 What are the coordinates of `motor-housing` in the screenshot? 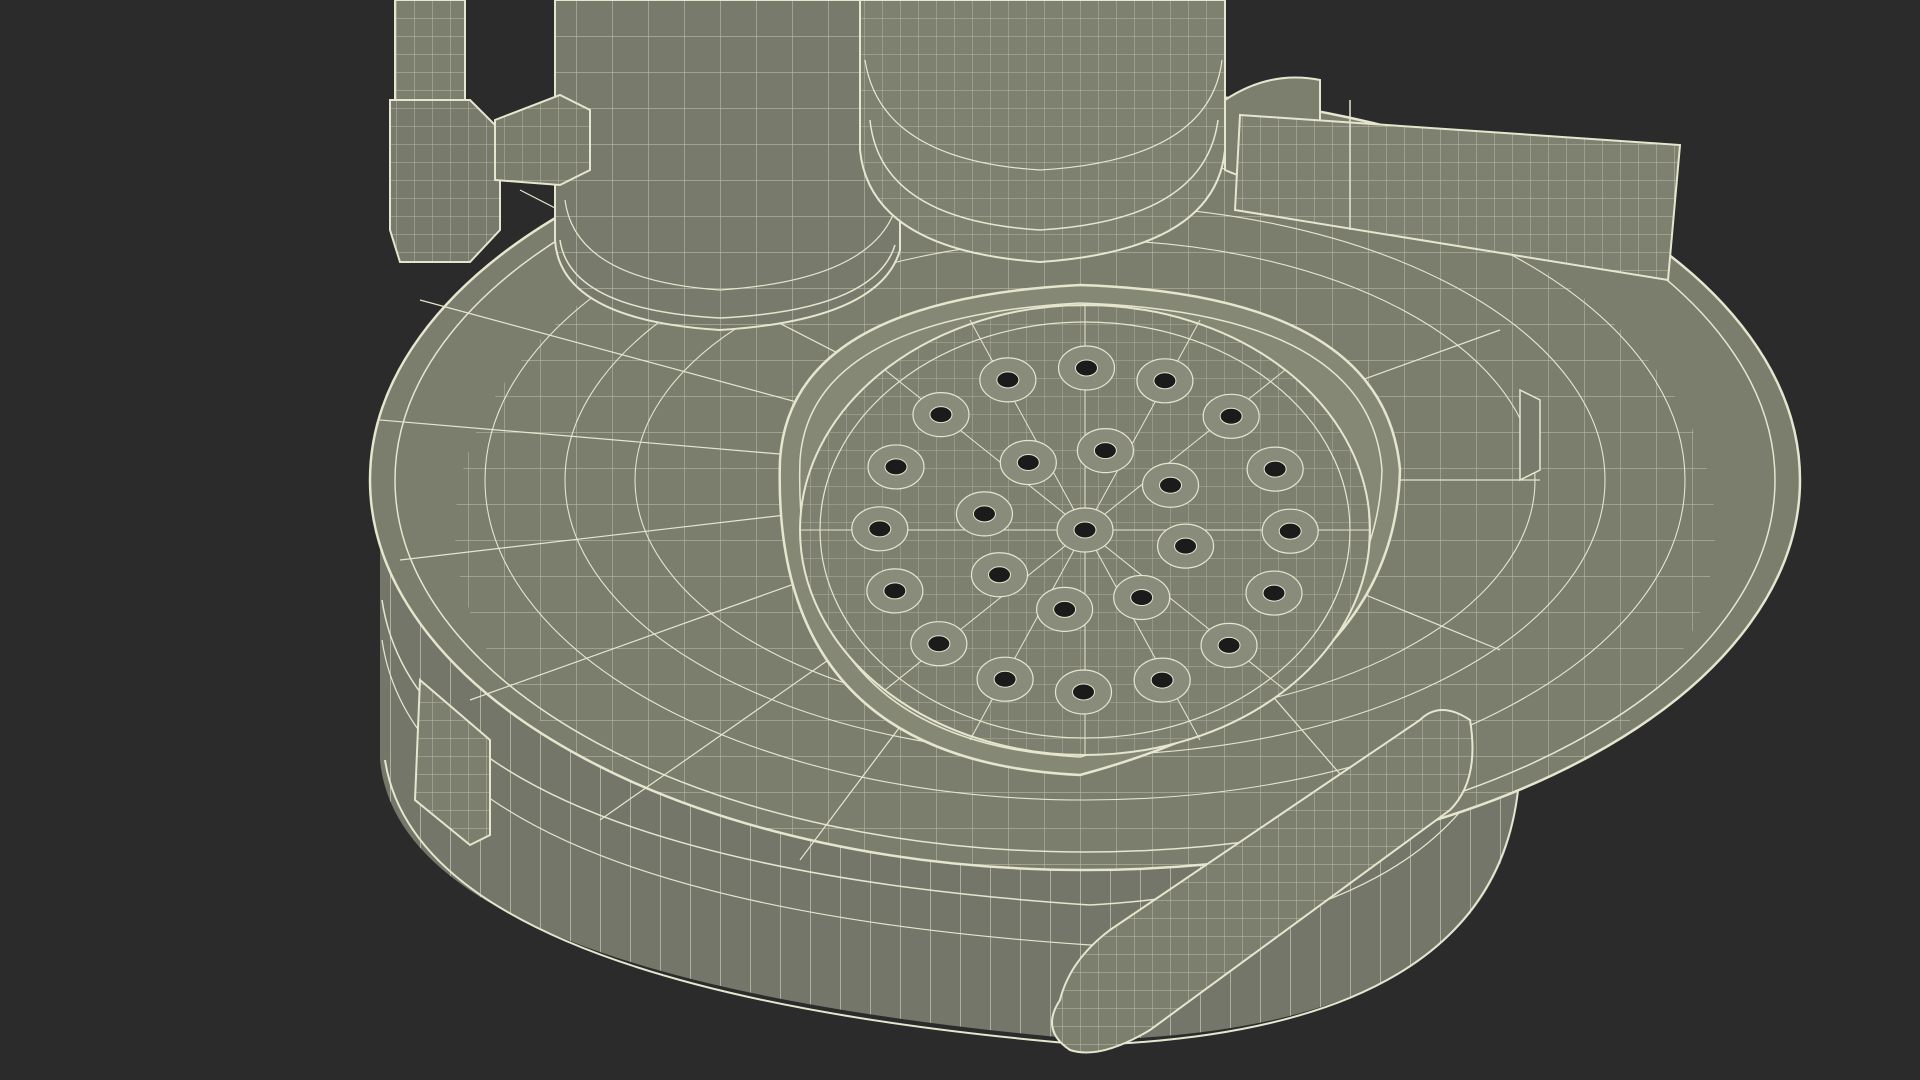 It's located at (727, 166).